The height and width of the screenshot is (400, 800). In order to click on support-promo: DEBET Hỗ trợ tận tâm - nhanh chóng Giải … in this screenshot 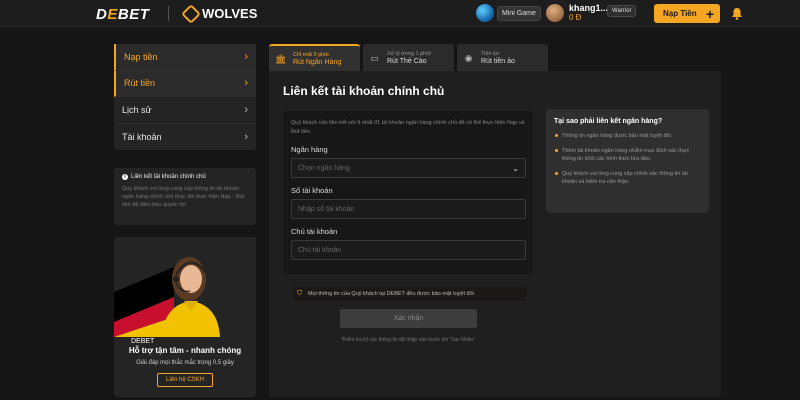, I will do `click(185, 317)`.